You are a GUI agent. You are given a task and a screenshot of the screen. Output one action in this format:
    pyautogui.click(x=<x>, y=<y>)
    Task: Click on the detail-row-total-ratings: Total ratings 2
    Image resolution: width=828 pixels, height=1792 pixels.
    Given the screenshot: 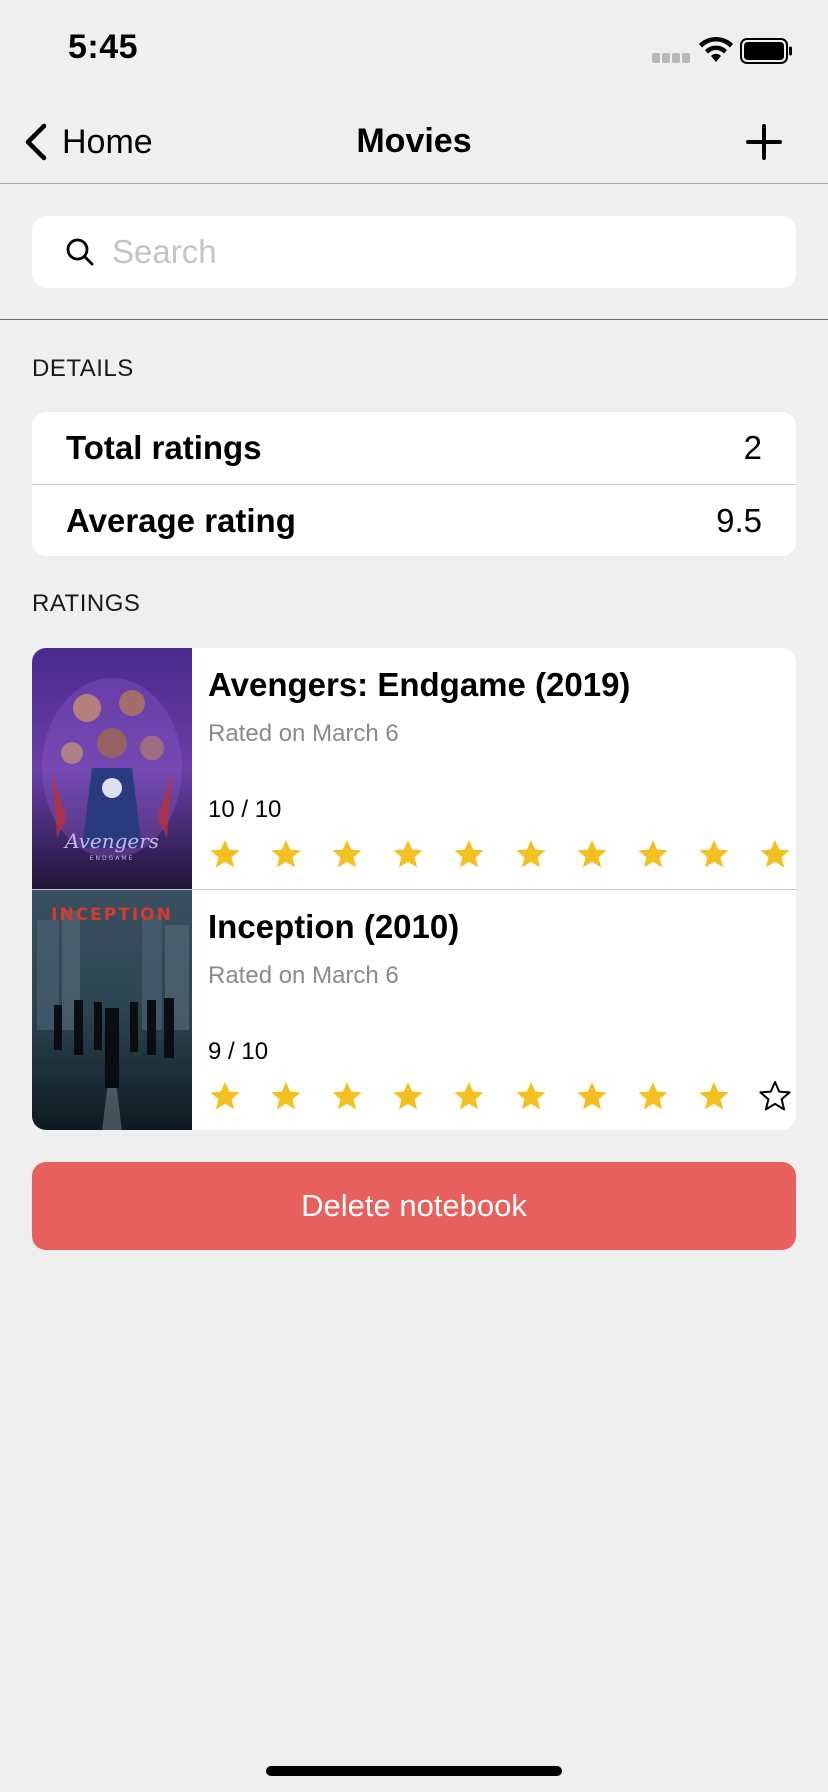 What is the action you would take?
    pyautogui.click(x=414, y=448)
    